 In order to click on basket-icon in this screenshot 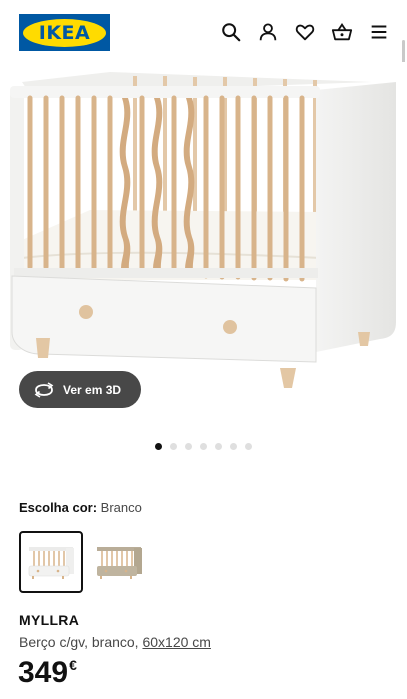, I will do `click(342, 32)`.